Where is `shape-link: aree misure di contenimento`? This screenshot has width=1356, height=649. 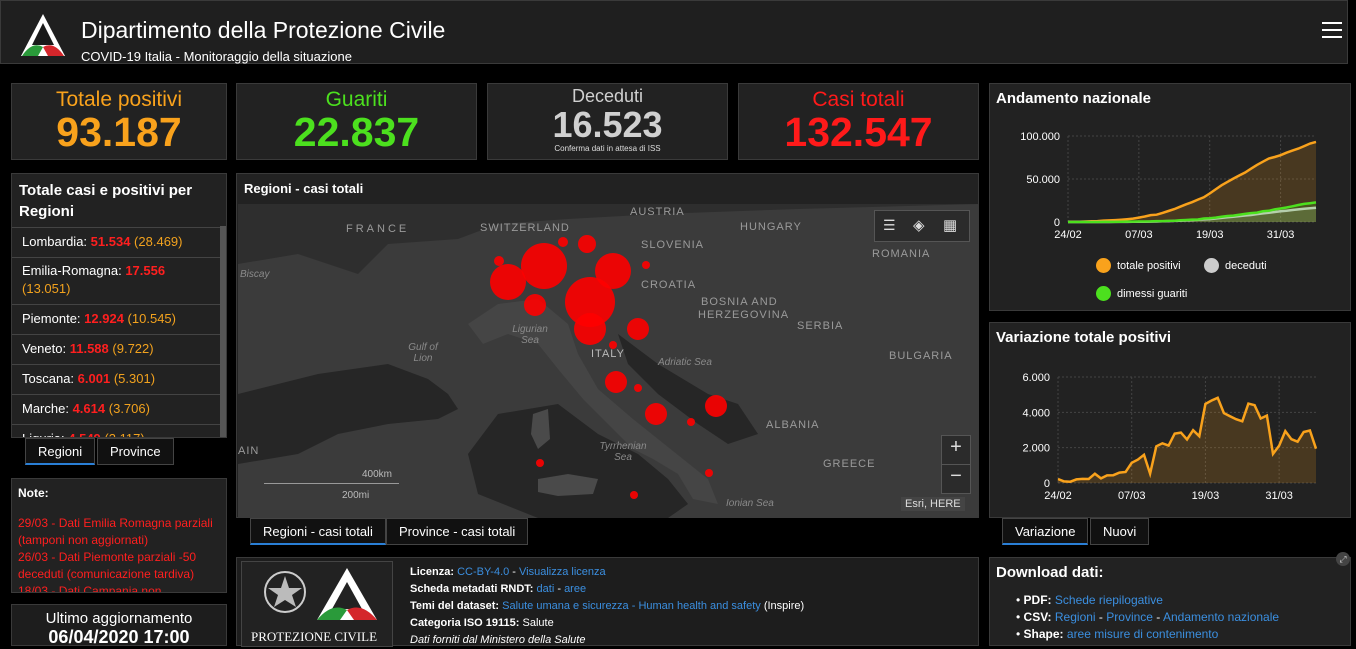
shape-link: aree misure di contenimento is located at coordinates (1142, 634).